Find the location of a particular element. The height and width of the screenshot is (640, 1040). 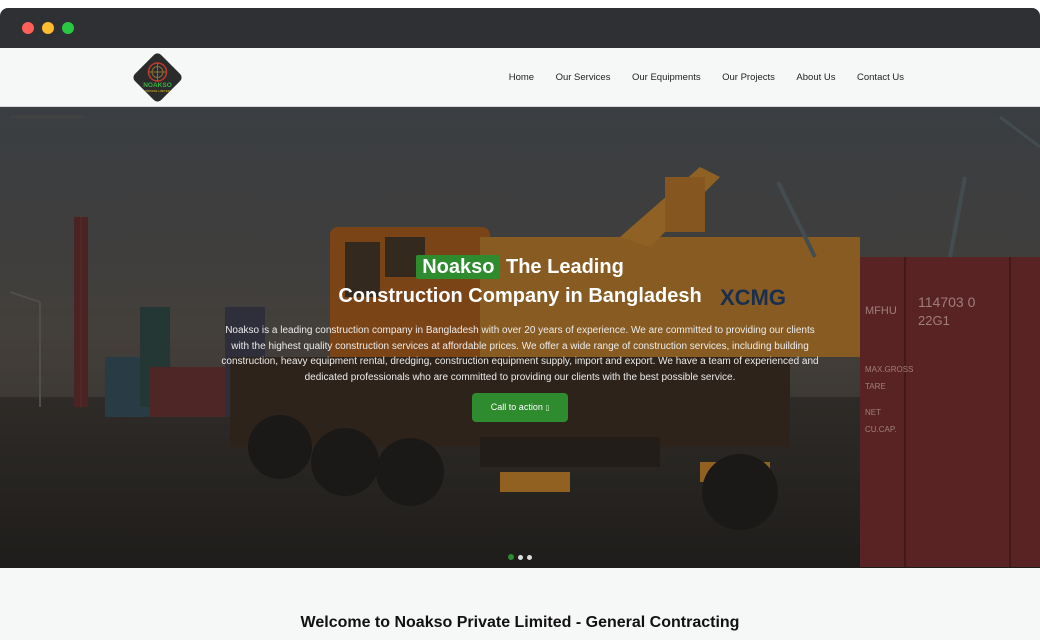

logo-diamond-icon: NOAKSO PRIVATE LIMITED is located at coordinates (157, 77).